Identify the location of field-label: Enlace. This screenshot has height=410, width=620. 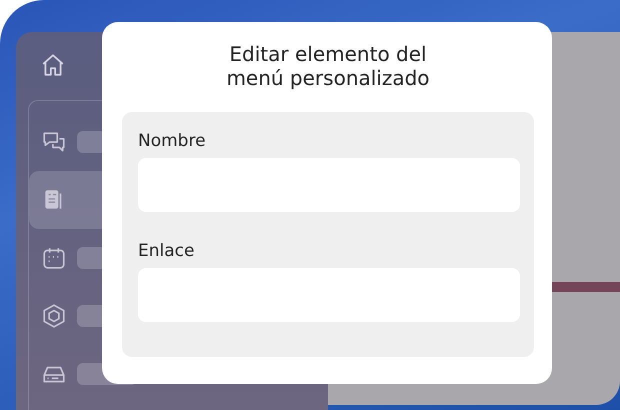
(167, 251).